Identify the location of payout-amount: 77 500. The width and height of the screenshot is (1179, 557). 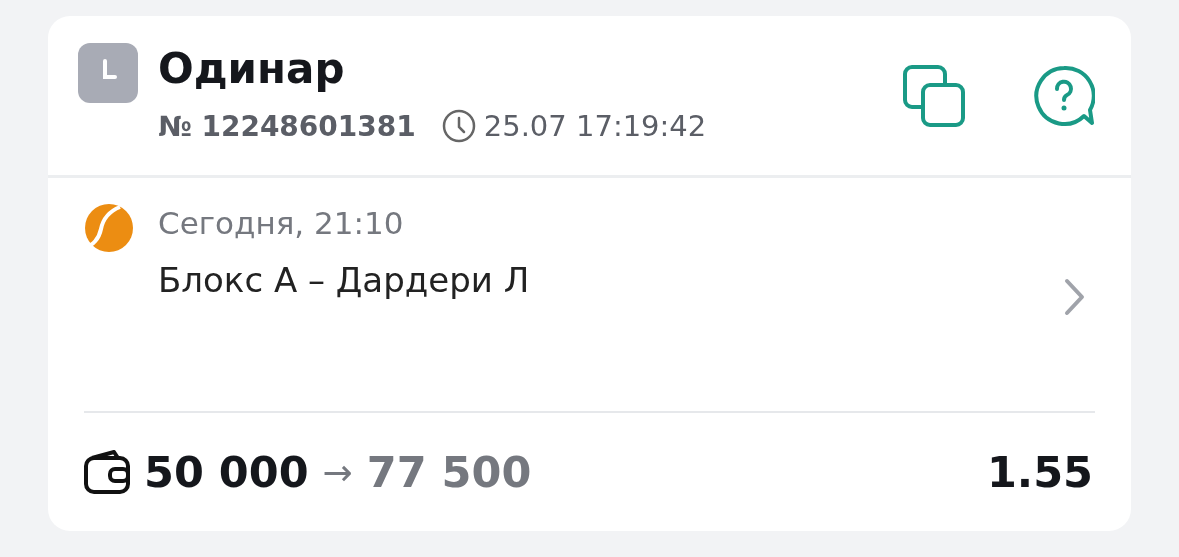
(449, 472).